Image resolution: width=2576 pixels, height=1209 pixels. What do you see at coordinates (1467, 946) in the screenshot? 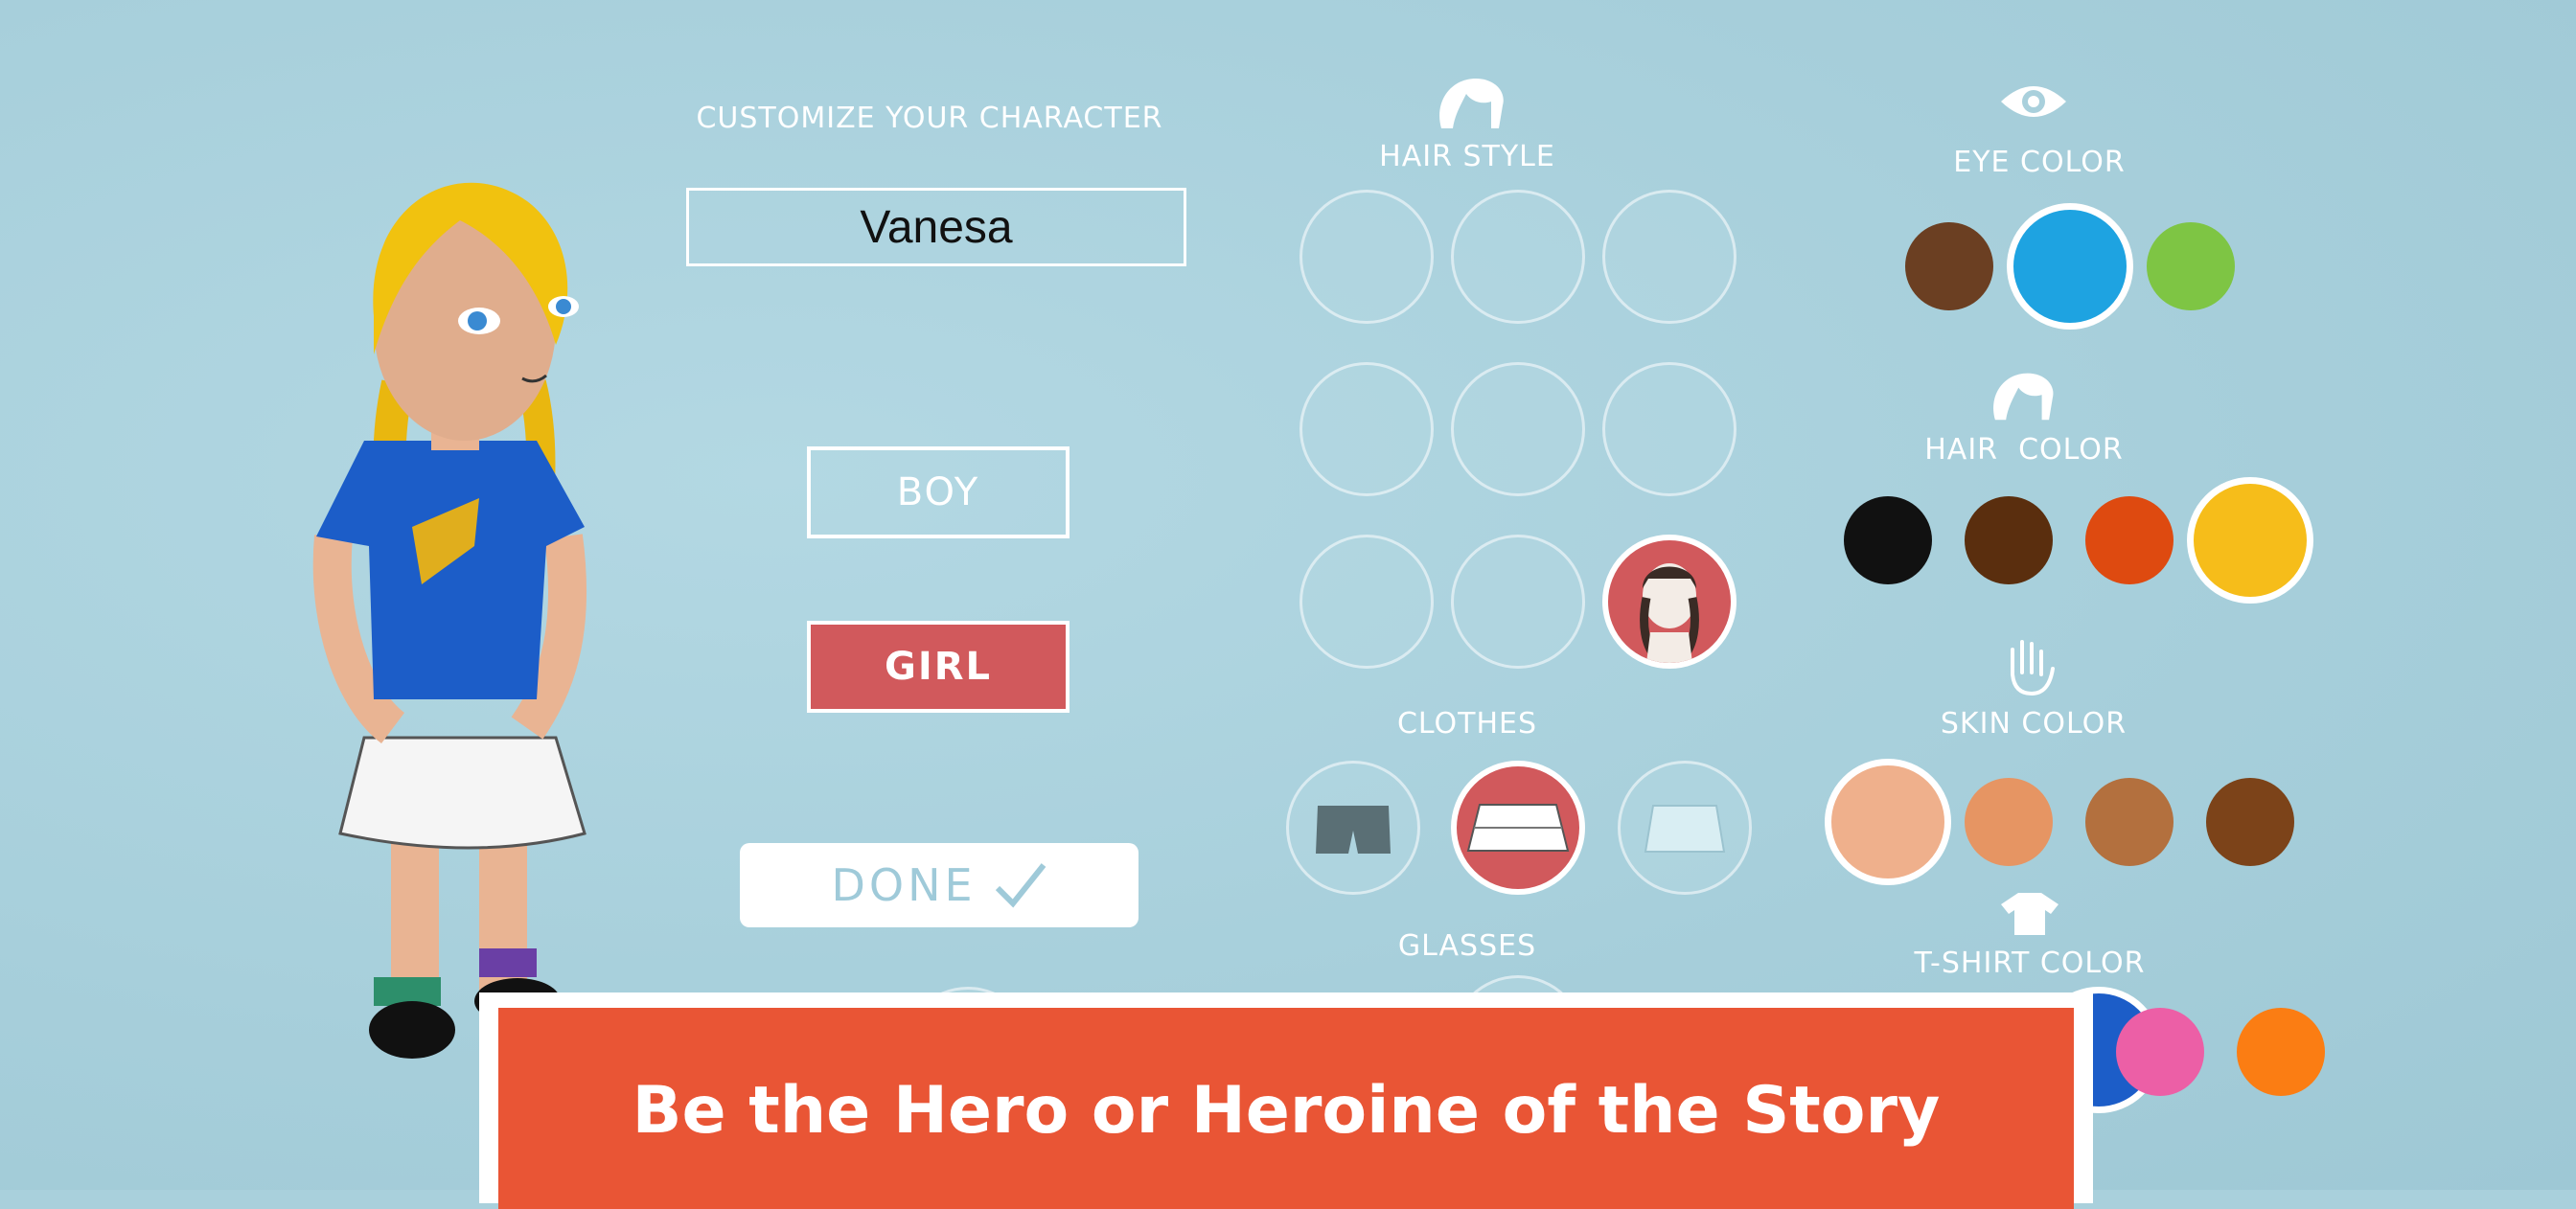
I see `glasses-label: GLASSES` at bounding box center [1467, 946].